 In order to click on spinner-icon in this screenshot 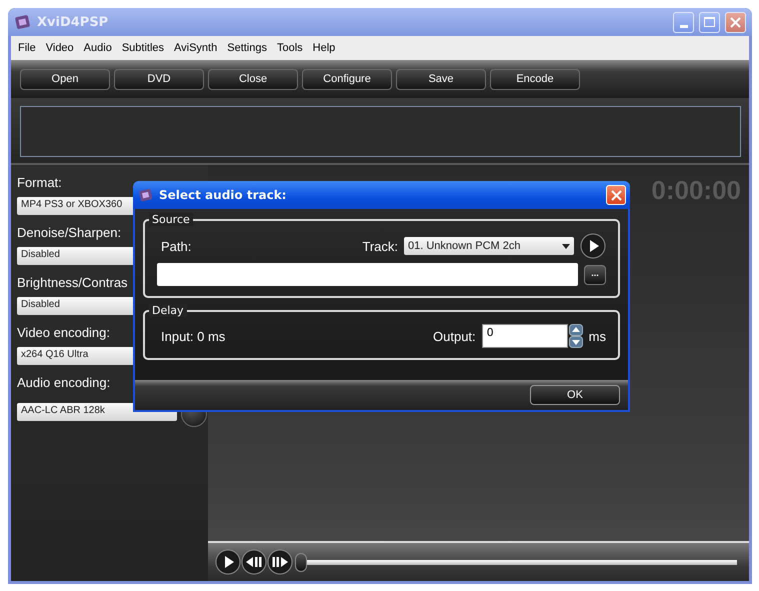, I will do `click(575, 336)`.